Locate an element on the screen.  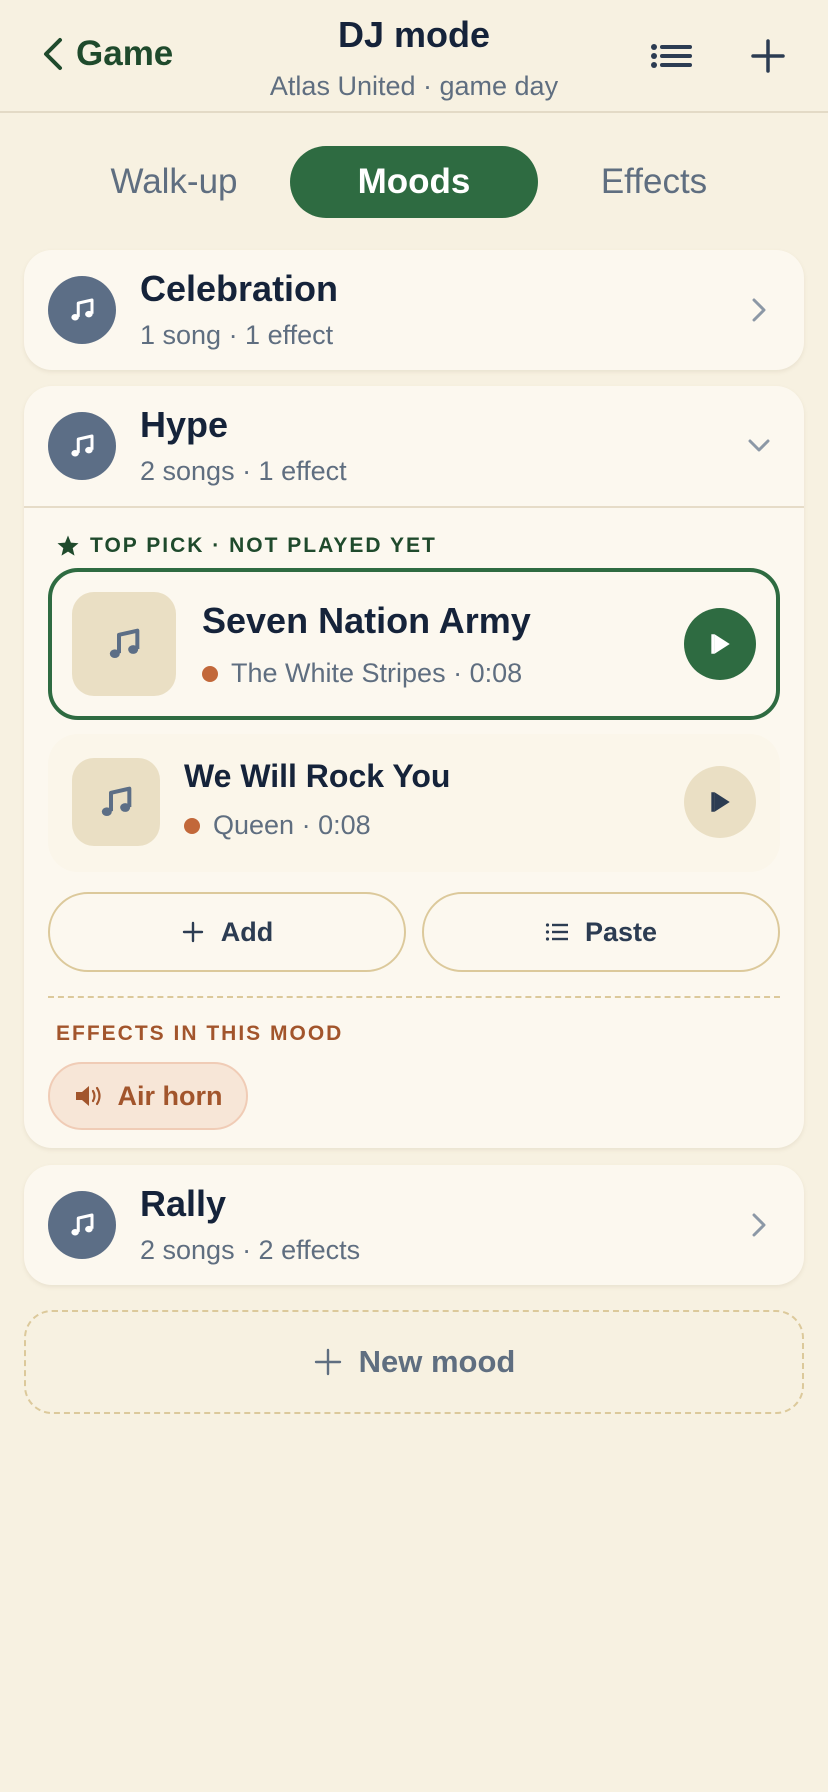
back-button: Game is located at coordinates (106, 54).